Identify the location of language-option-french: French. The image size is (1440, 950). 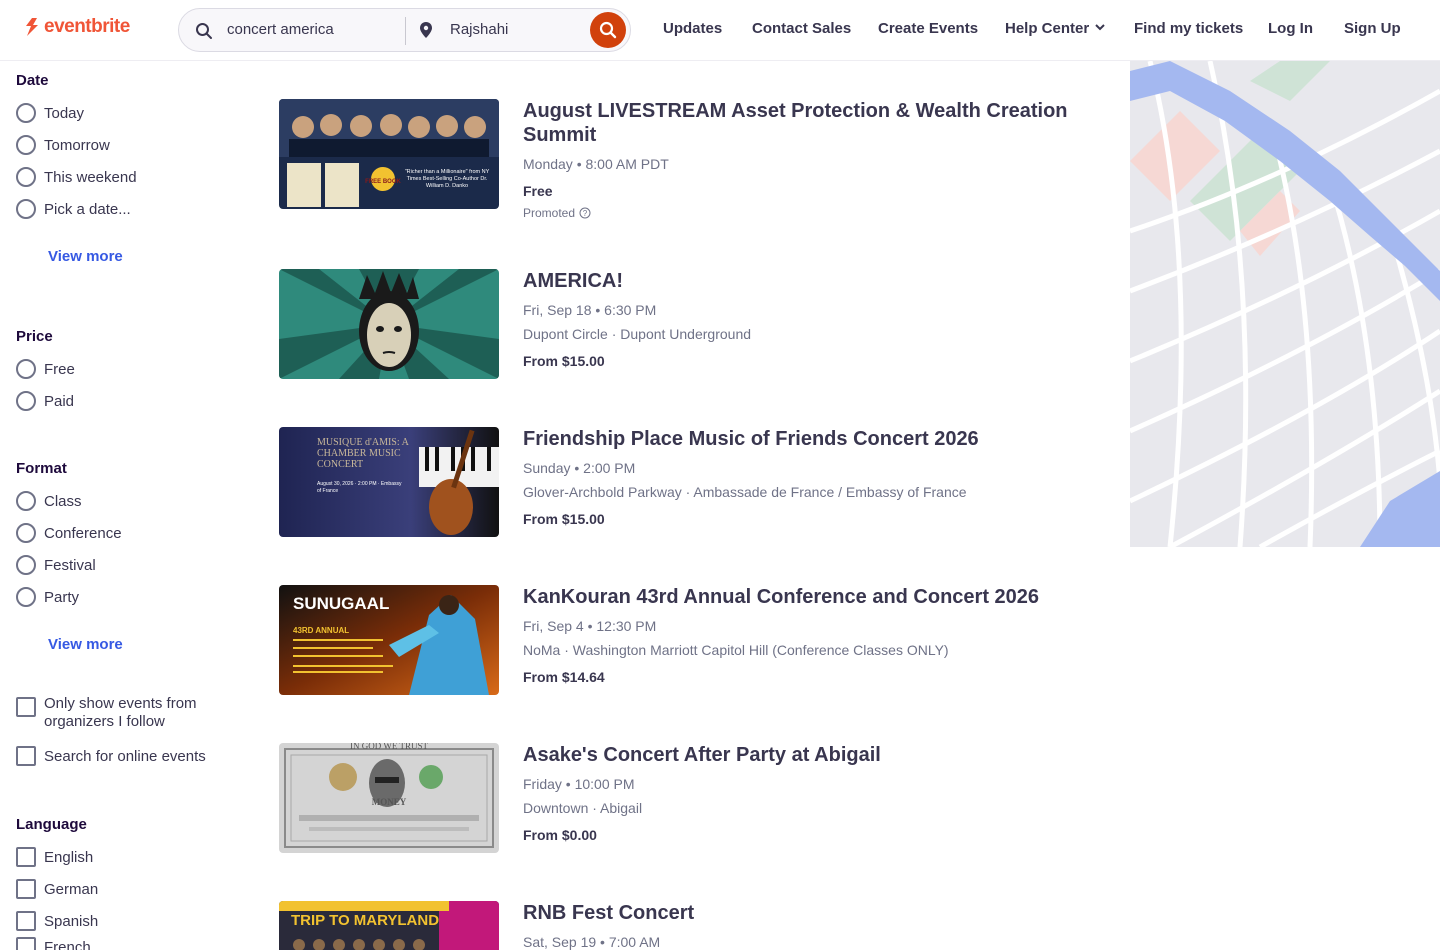
(53, 943).